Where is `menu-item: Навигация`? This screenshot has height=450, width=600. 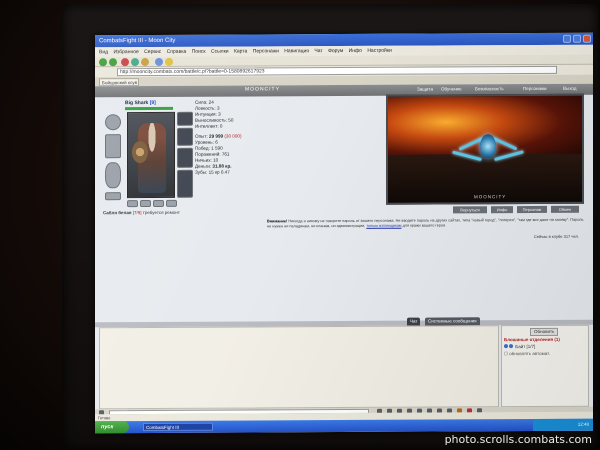
menu-item: Навигация is located at coordinates (296, 51).